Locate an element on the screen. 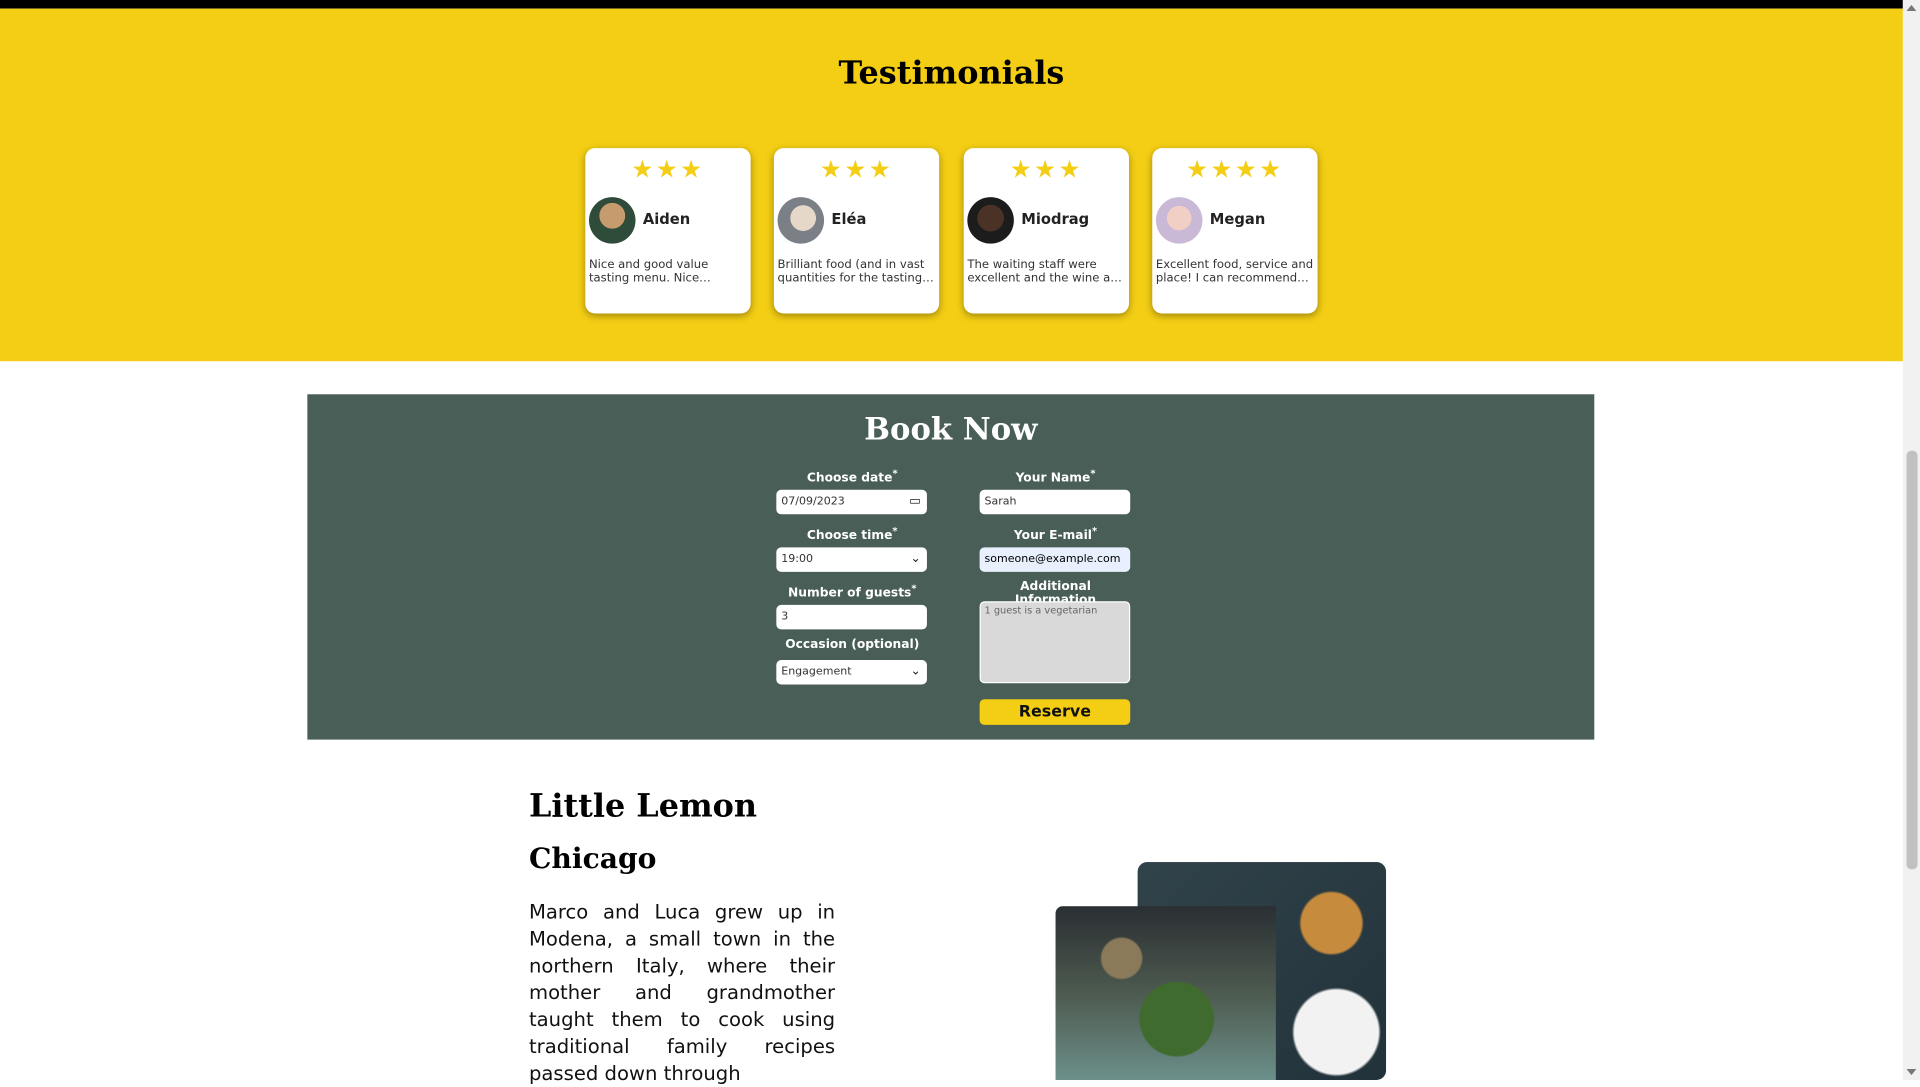 This screenshot has height=1087, width=1920. info-textarea: 1 guest is a vegetarian is located at coordinates (1055, 642).